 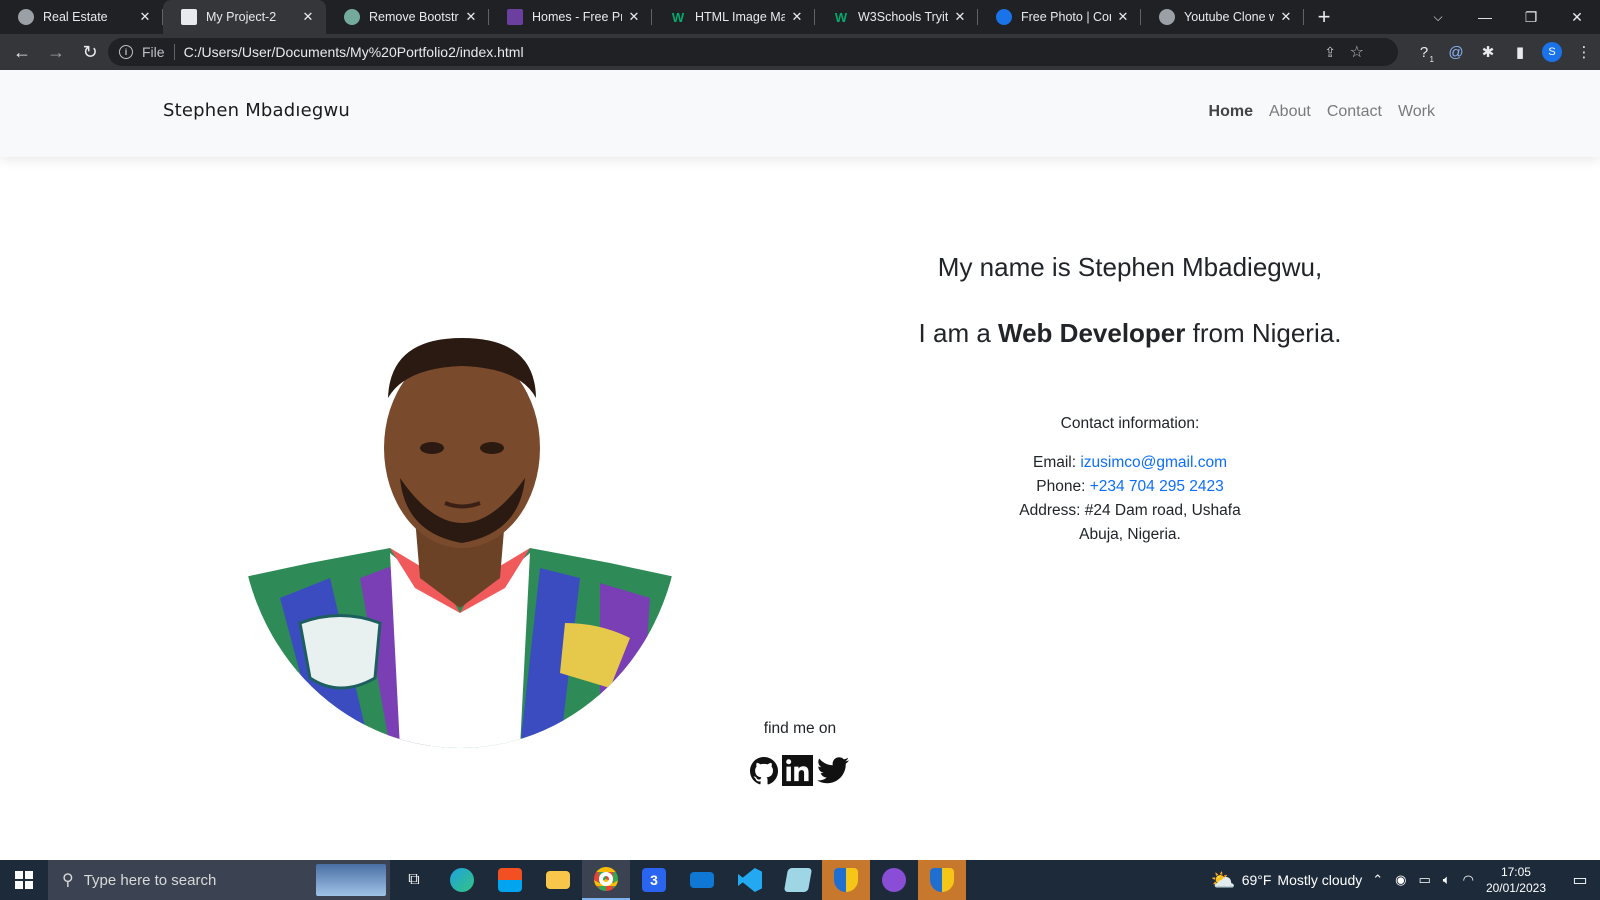 I want to click on weather-widget: ⛅ 69°F Mostly cloudy, so click(x=1286, y=880).